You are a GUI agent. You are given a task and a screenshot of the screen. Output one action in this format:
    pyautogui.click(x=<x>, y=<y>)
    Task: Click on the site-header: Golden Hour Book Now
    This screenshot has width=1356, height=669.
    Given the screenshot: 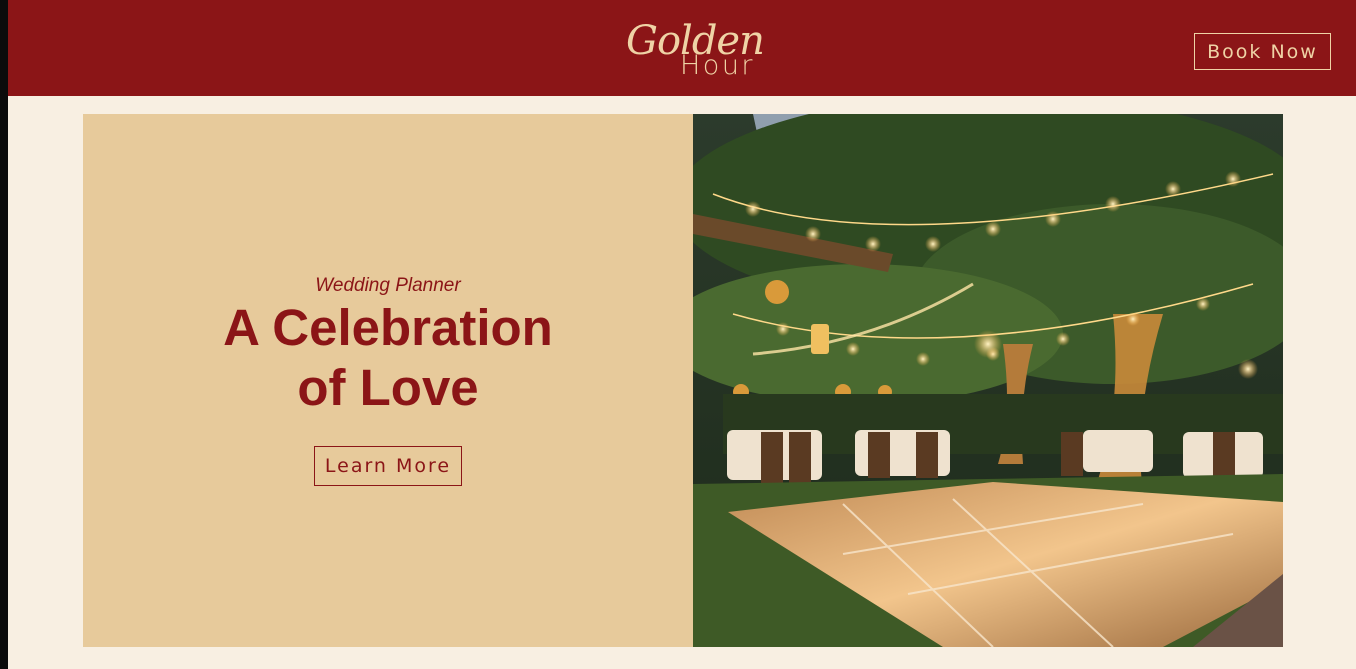 What is the action you would take?
    pyautogui.click(x=682, y=48)
    